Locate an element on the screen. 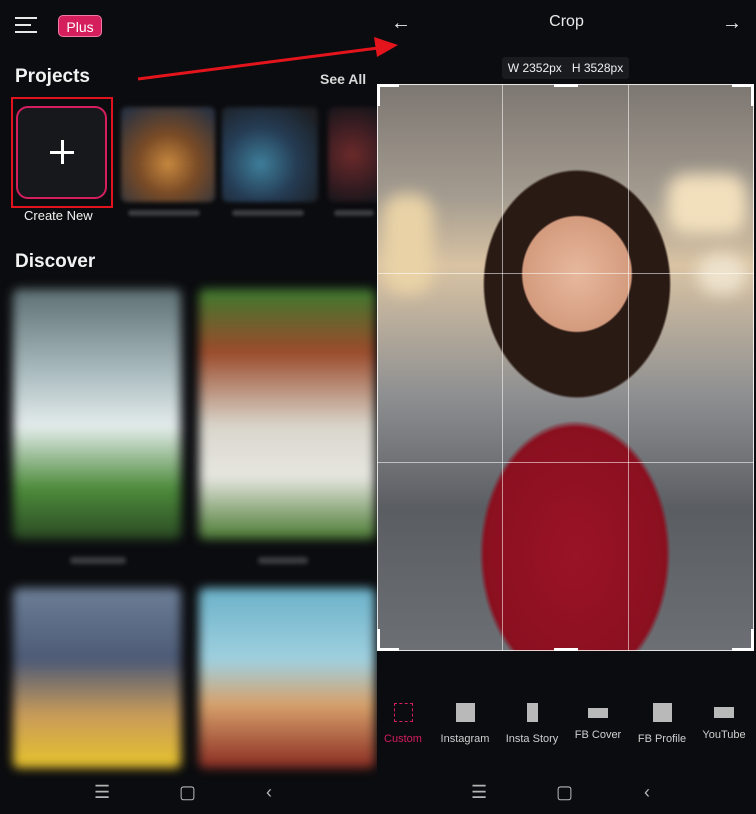  landscape-ratio-icon is located at coordinates (598, 713).